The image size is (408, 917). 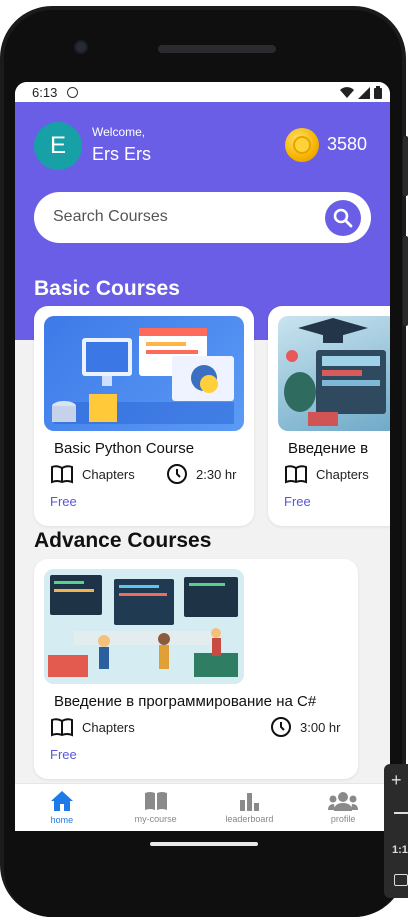 I want to click on duration-label: 3:00 hr, so click(x=320, y=727).